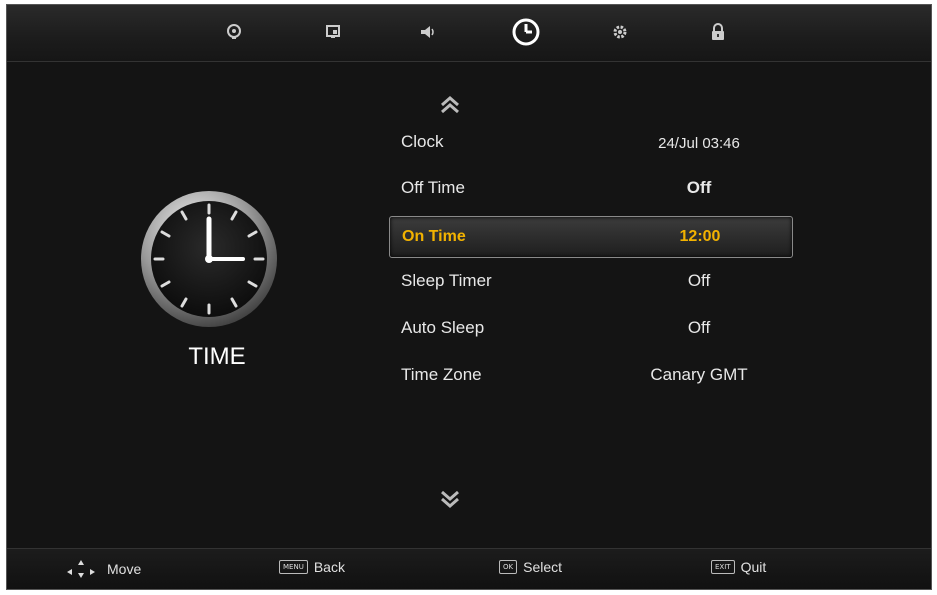 This screenshot has width=937, height=595. What do you see at coordinates (508, 567) in the screenshot?
I see `ok-key-icon: OK` at bounding box center [508, 567].